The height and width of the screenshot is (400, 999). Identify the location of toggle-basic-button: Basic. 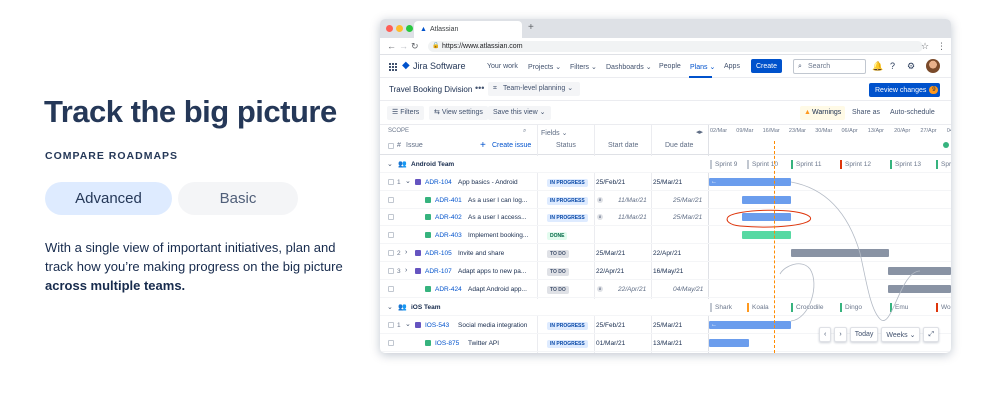
(238, 198).